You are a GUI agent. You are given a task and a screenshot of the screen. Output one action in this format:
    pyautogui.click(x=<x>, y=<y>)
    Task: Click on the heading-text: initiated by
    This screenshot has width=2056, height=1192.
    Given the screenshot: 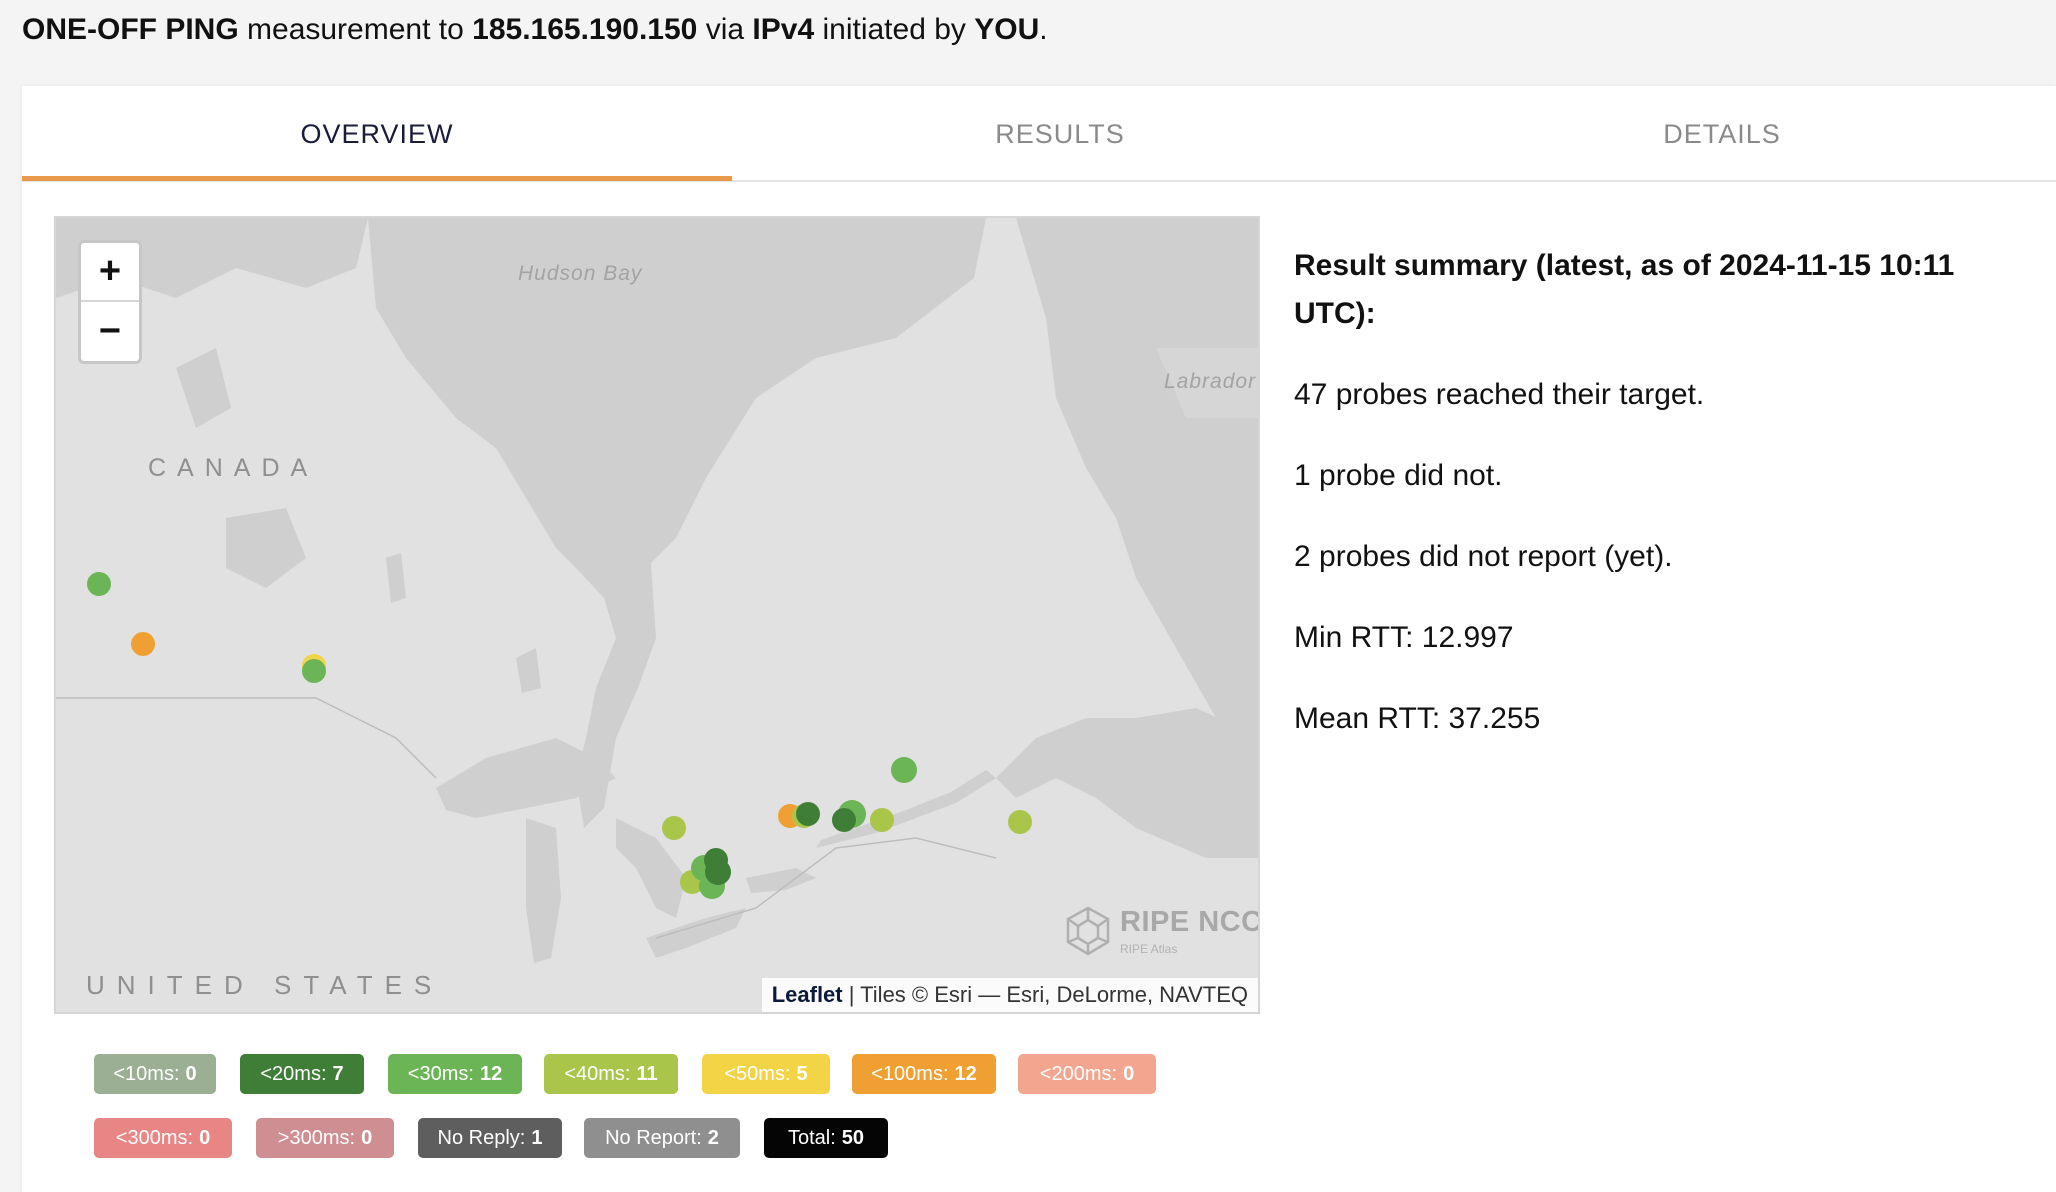 What is the action you would take?
    pyautogui.click(x=894, y=29)
    